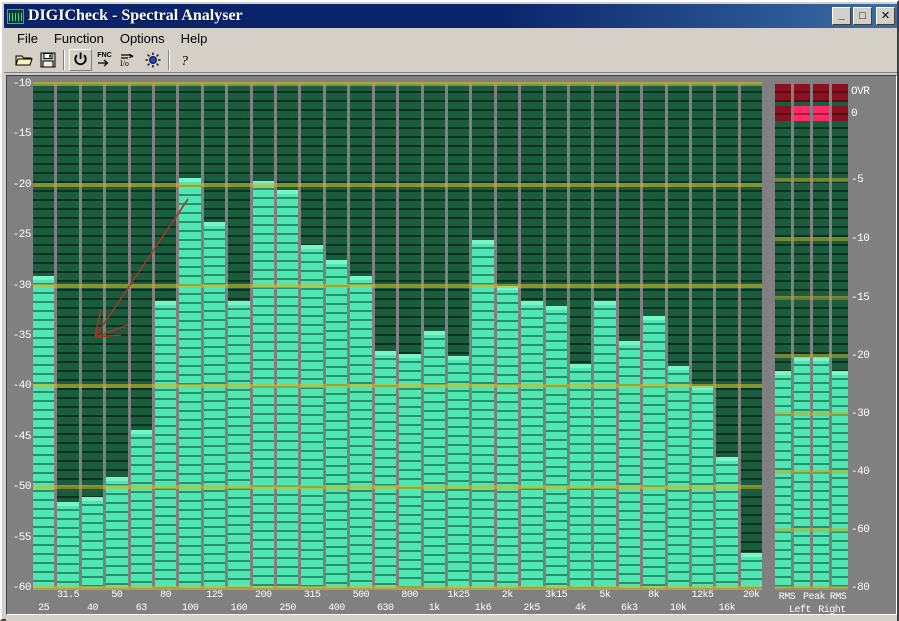 Image resolution: width=899 pixels, height=621 pixels. I want to click on meter-type-label: Peak, so click(814, 597).